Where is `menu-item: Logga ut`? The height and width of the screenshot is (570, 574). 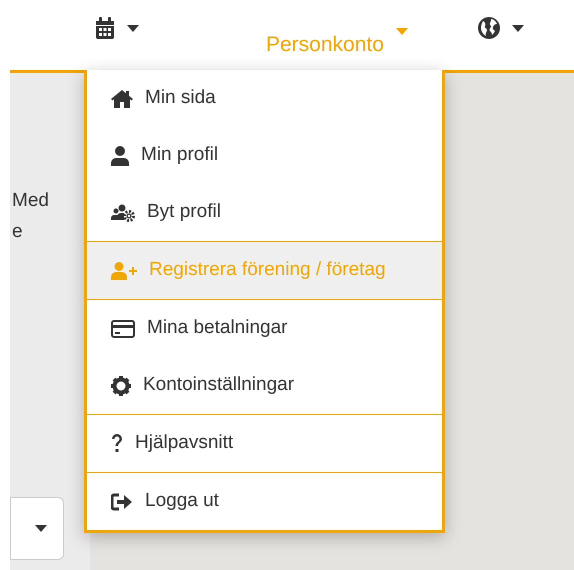
menu-item: Logga ut is located at coordinates (264, 501).